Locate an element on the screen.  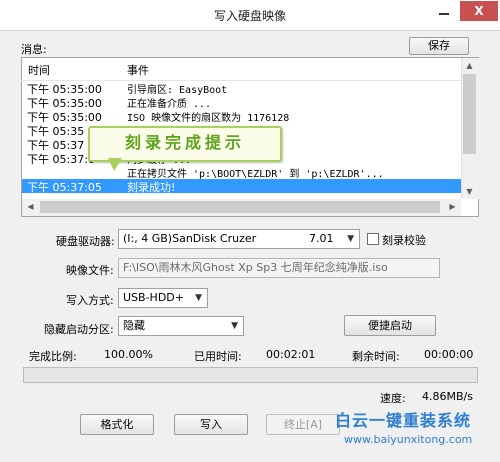
write-mode-select: USB-HDD+ ▼ is located at coordinates (163, 298).